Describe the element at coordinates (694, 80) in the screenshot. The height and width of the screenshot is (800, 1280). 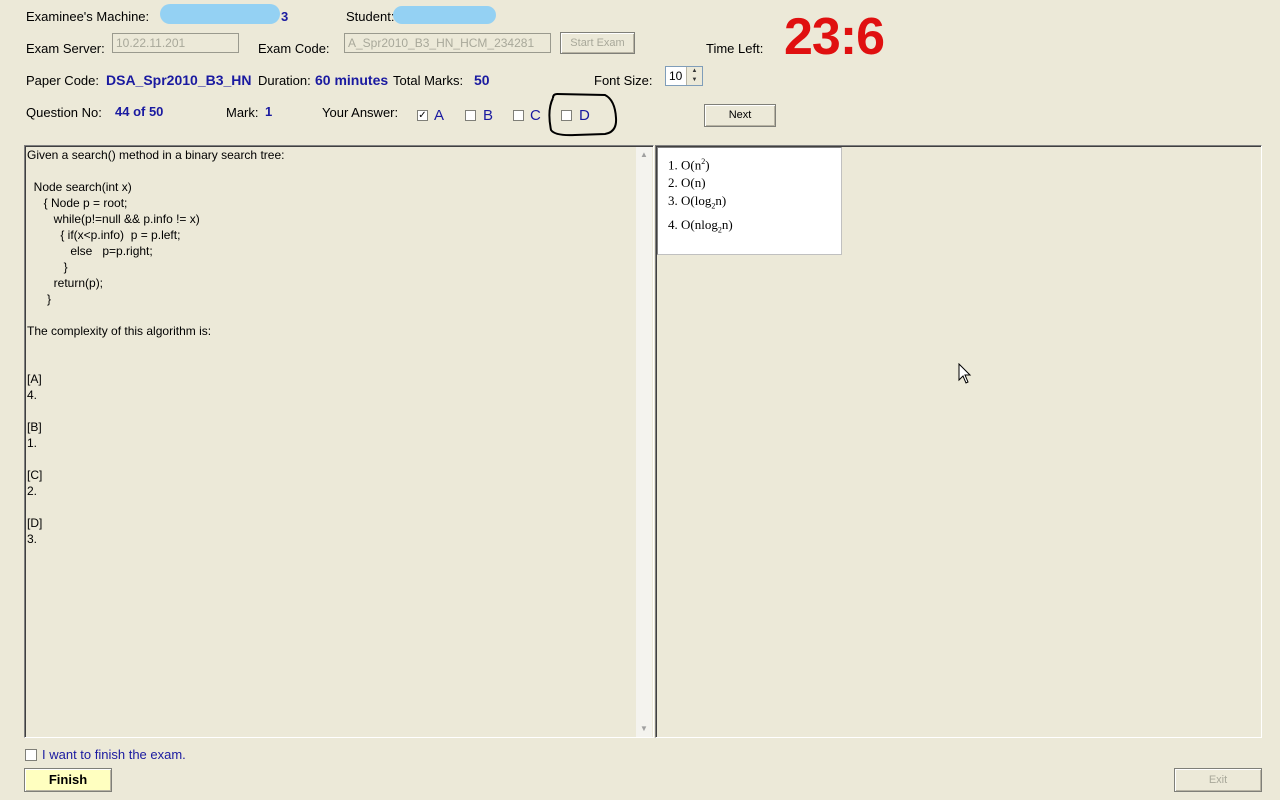
I see `spin-down-icon: ▼` at that location.